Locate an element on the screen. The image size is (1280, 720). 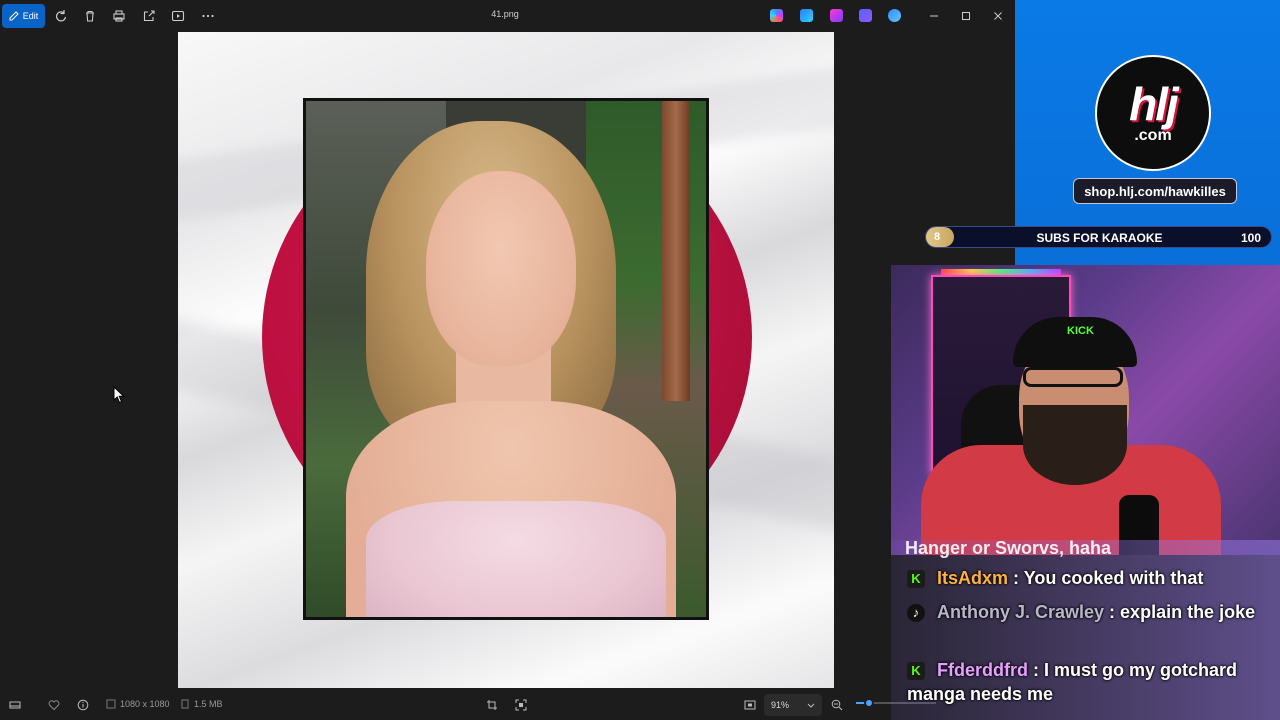
kick-cap-logo: KICK is located at coordinates (1080, 331).